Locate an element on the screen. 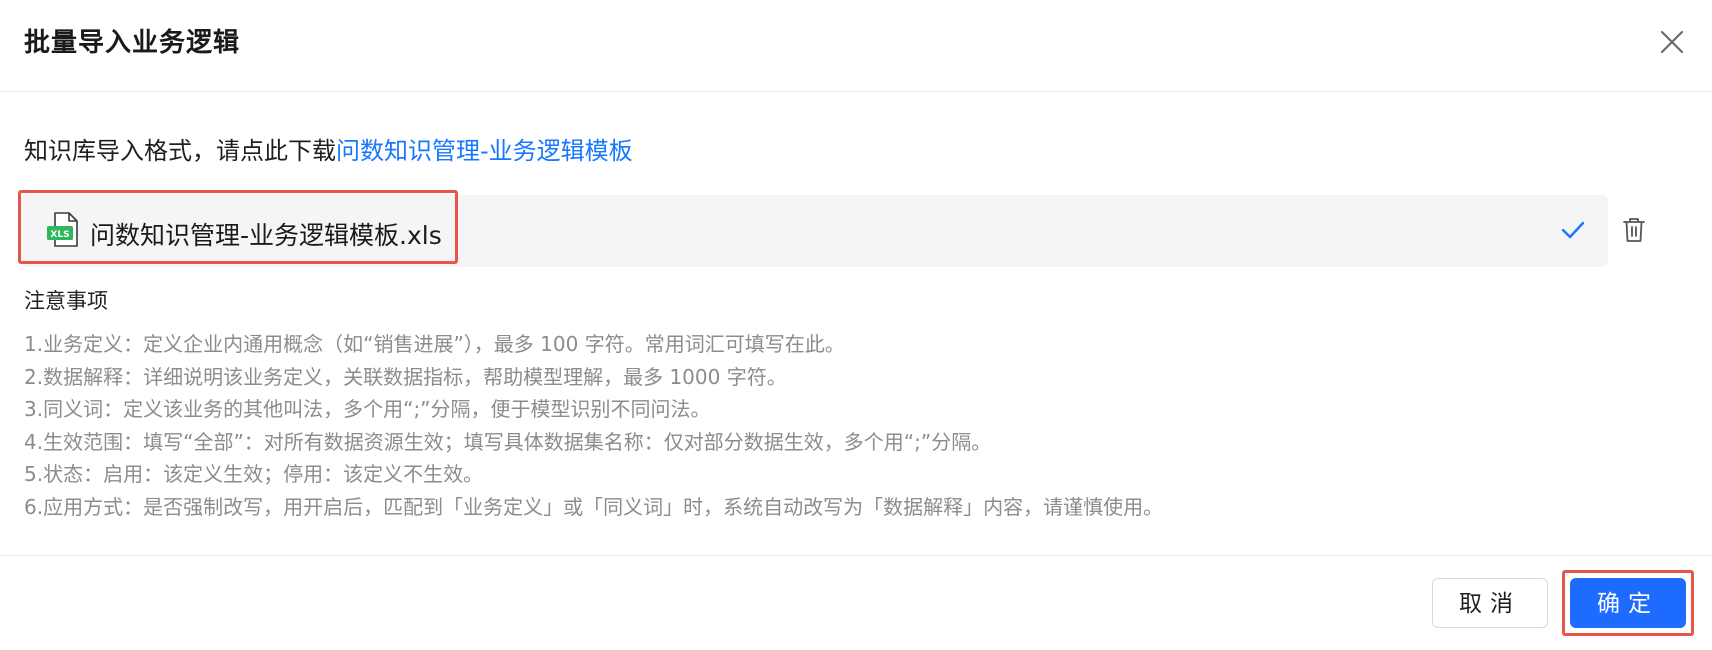 Image resolution: width=1712 pixels, height=650 pixels. template-prefix: 知识库导入格式，请点此下载 is located at coordinates (180, 151).